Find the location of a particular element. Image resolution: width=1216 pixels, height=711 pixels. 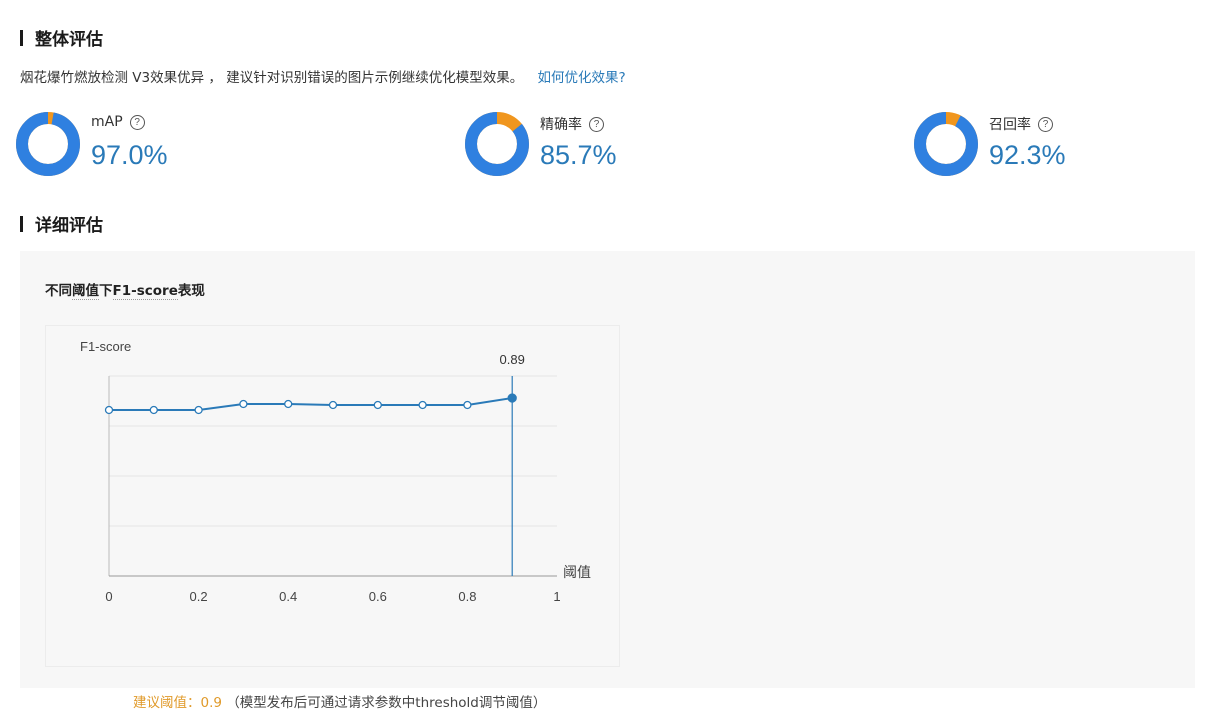

recall-donut-chart is located at coordinates (946, 144).